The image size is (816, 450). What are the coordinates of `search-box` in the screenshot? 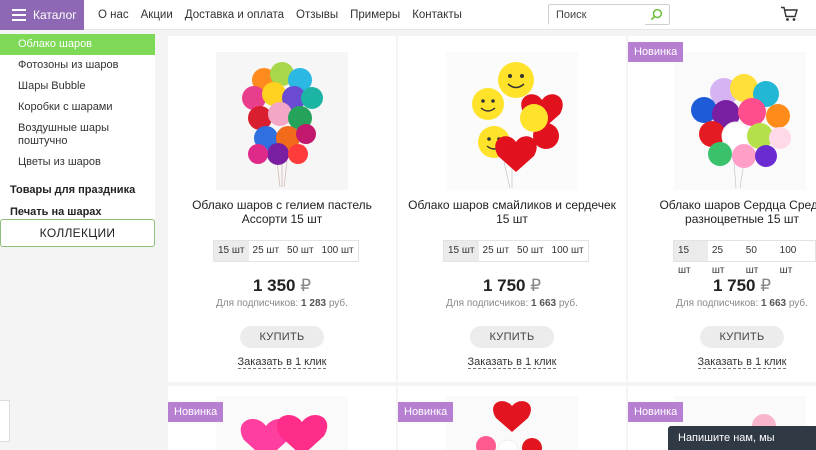 It's located at (609, 14).